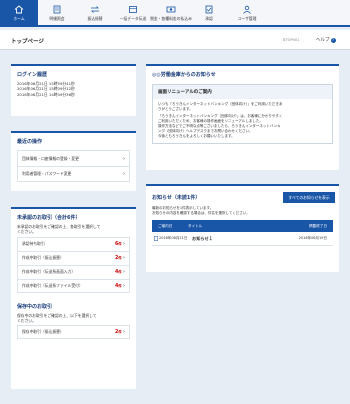 This screenshot has height=404, width=350. What do you see at coordinates (312, 238) in the screenshot?
I see `notice-deadline: 2016年06月19日` at bounding box center [312, 238].